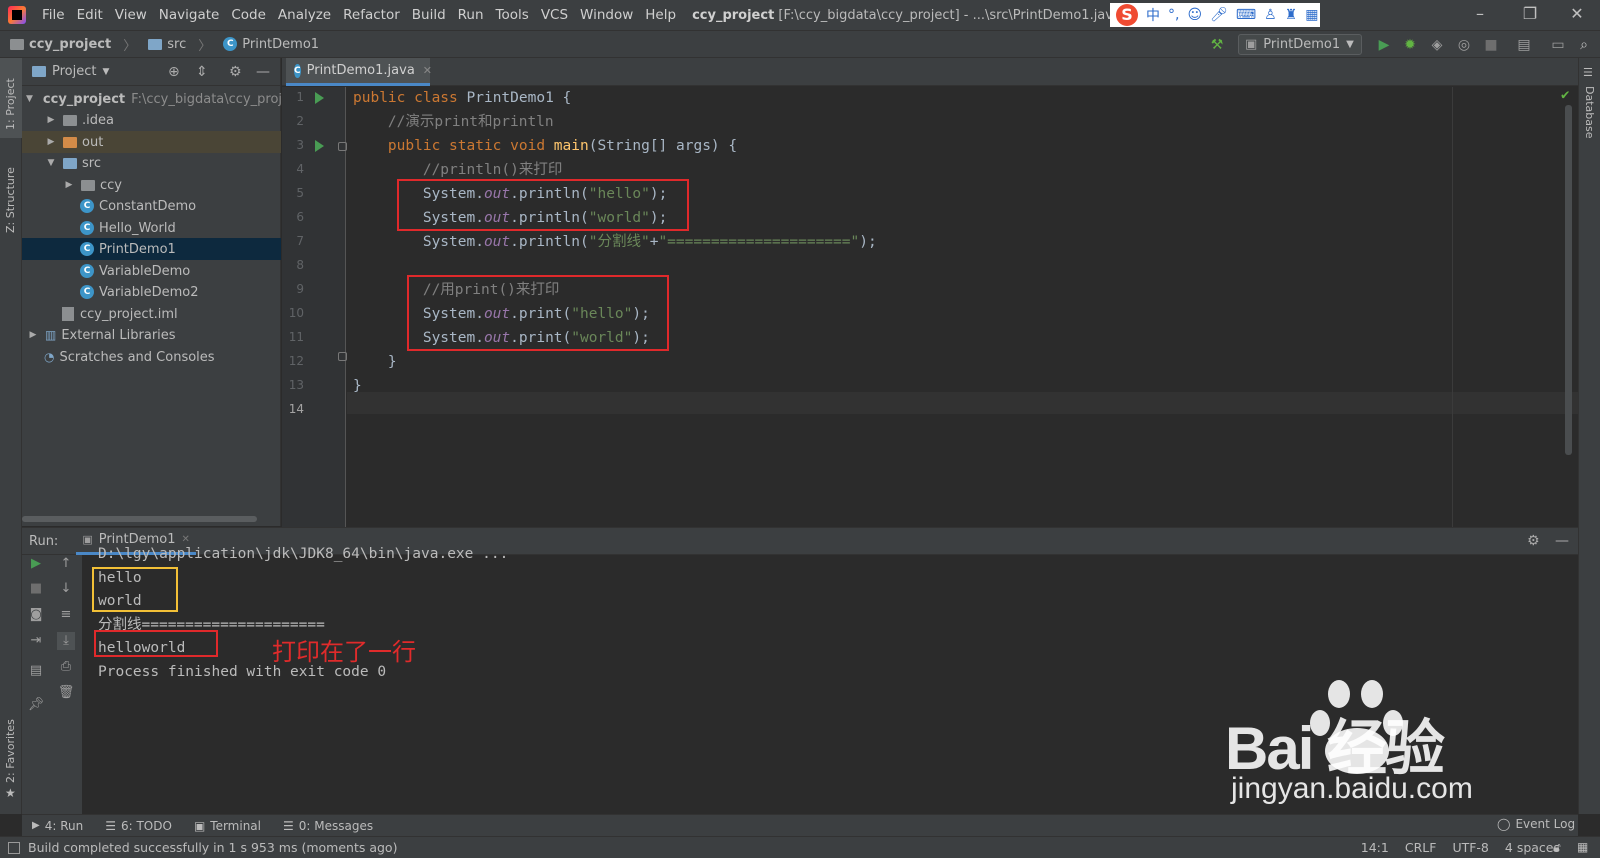  What do you see at coordinates (1589, 112) in the screenshot?
I see `database-tool-label: Database` at bounding box center [1589, 112].